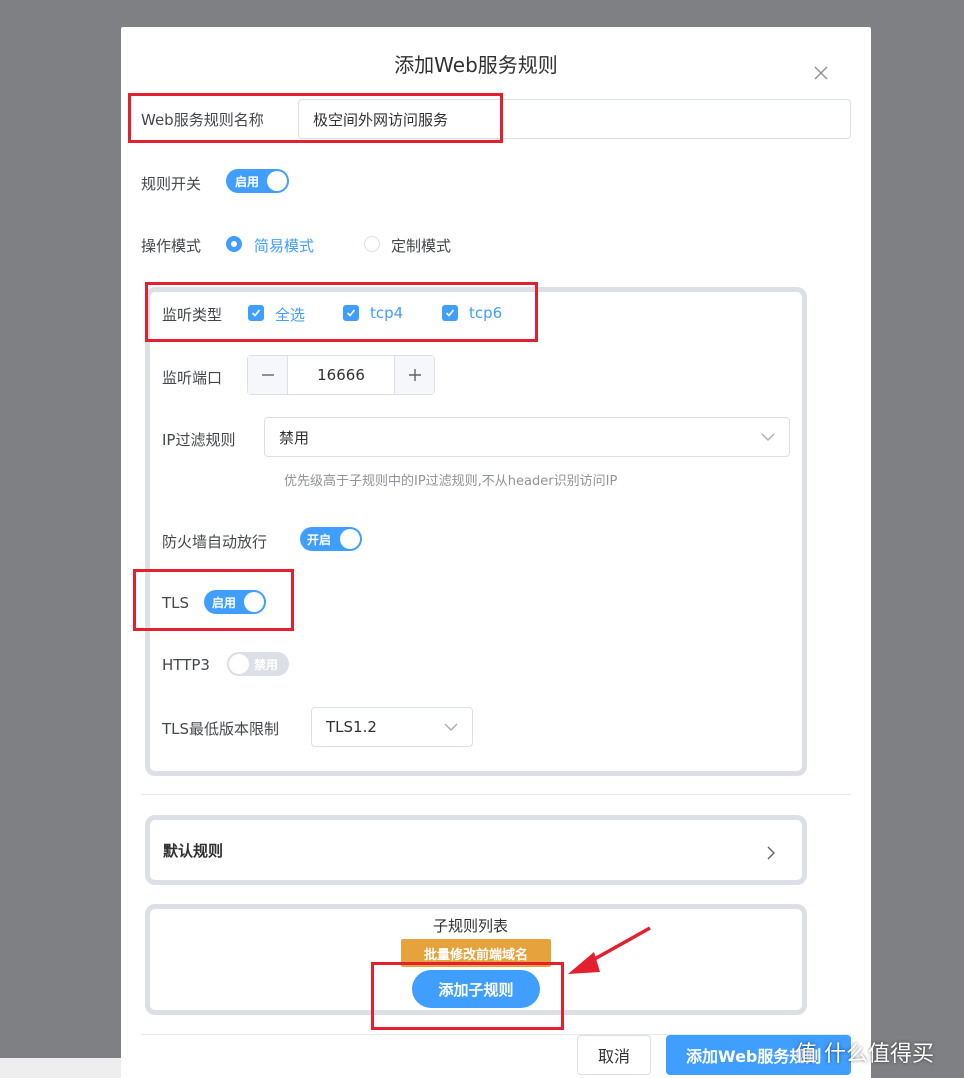 The image size is (964, 1078). Describe the element at coordinates (372, 244) in the screenshot. I see `mode-custom-radio` at that location.